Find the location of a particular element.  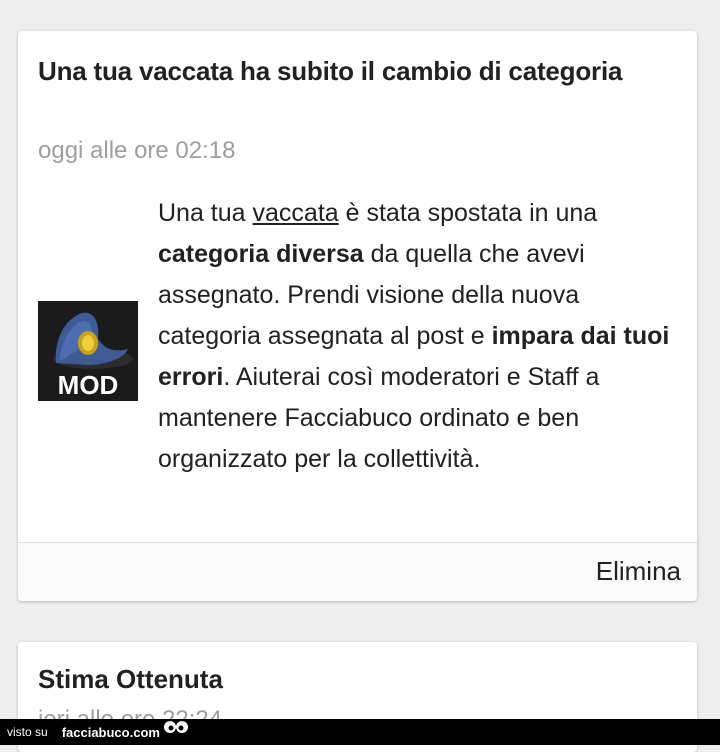

watermark-bar: visto su facciabuco.com is located at coordinates (360, 732).